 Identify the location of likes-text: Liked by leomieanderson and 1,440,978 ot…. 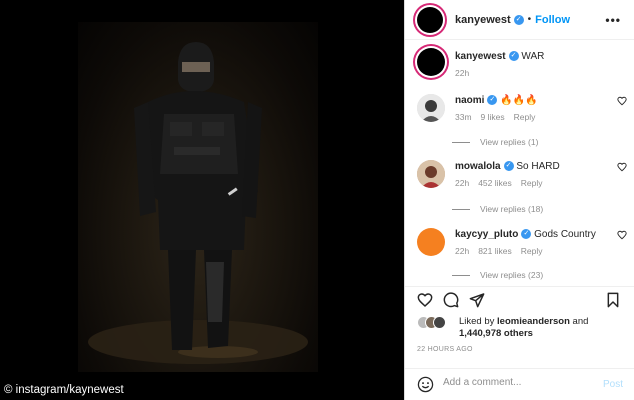
(523, 328).